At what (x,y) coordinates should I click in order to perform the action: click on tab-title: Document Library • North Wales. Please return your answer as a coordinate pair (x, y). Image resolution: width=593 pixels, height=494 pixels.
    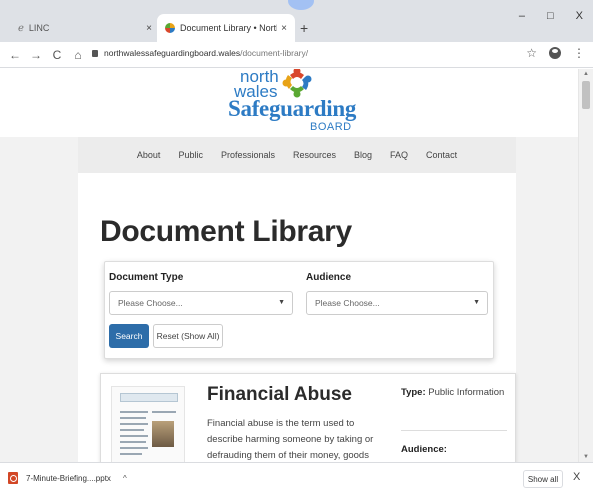
    Looking at the image, I should click on (228, 28).